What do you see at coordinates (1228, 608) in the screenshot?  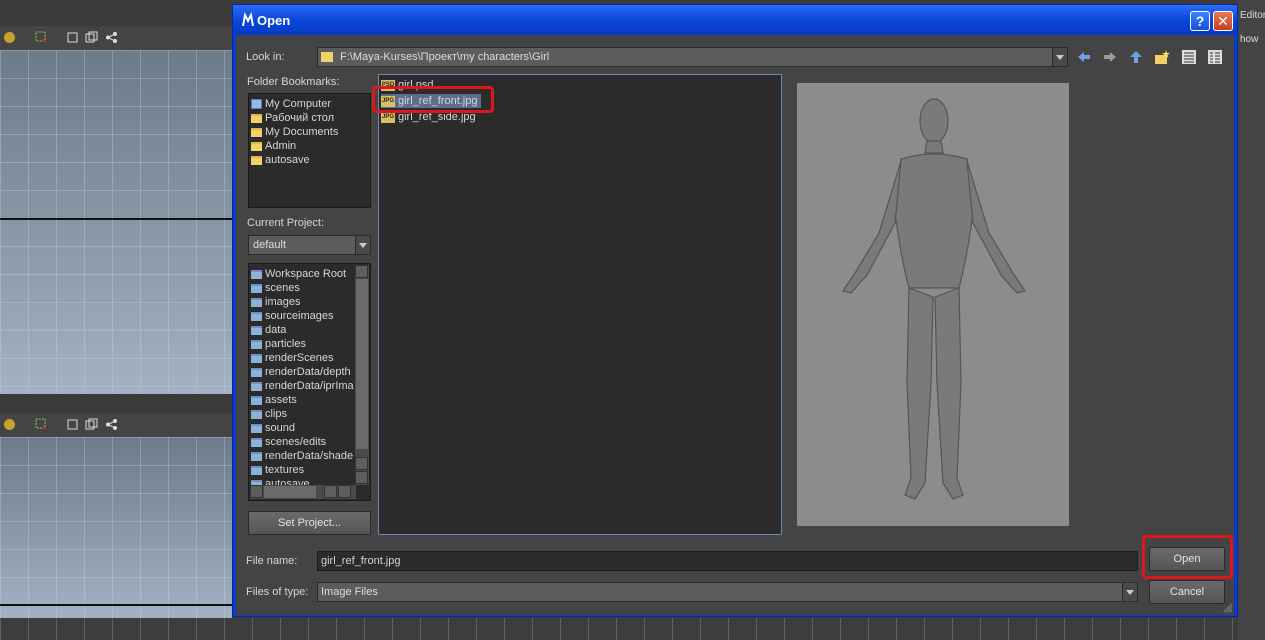 I see `resize-grip-icon` at bounding box center [1228, 608].